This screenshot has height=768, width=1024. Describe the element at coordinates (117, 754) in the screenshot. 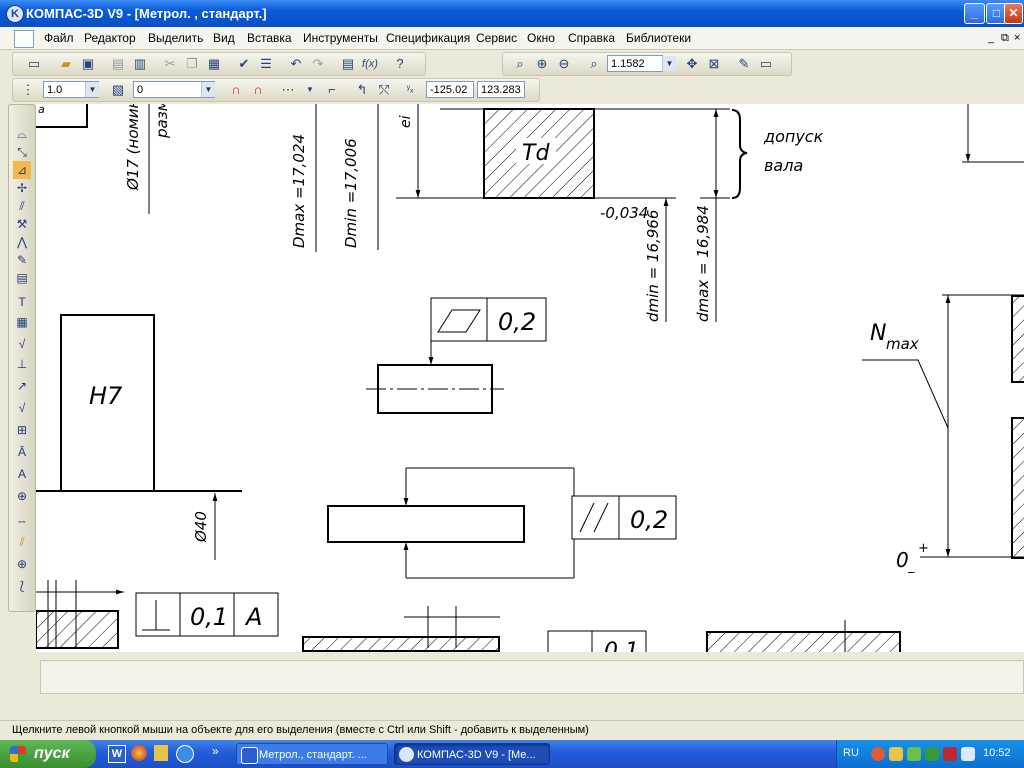

I see `word-quicklaunch-icon: W` at that location.